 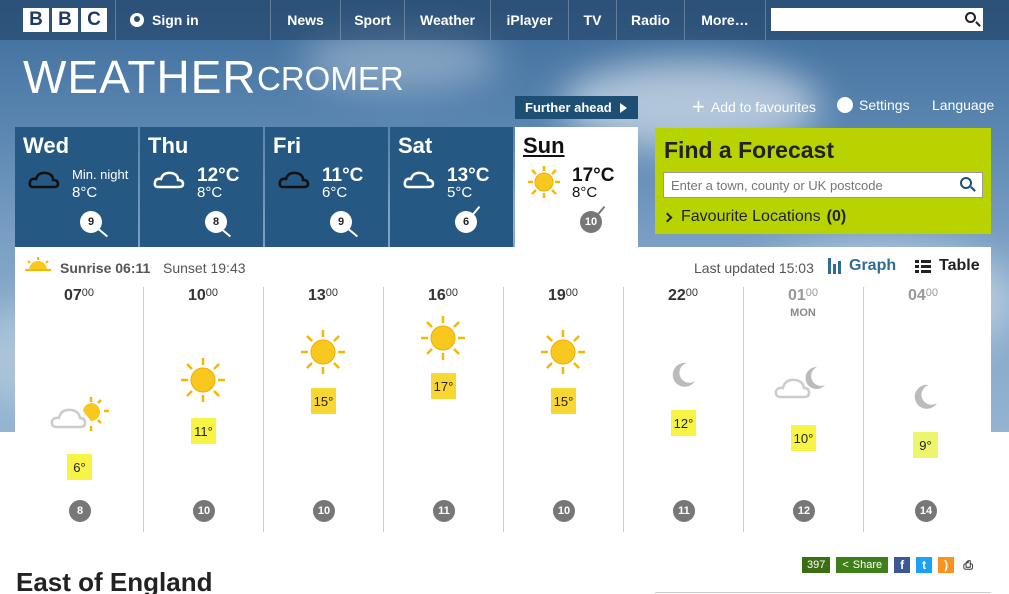 I want to click on language-label: Language, so click(x=963, y=105).